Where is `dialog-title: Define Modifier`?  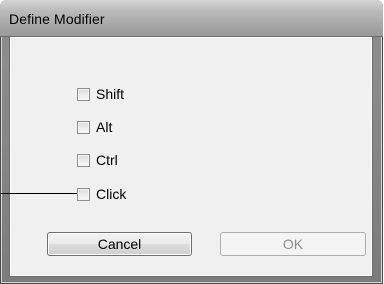
dialog-title: Define Modifier is located at coordinates (57, 19).